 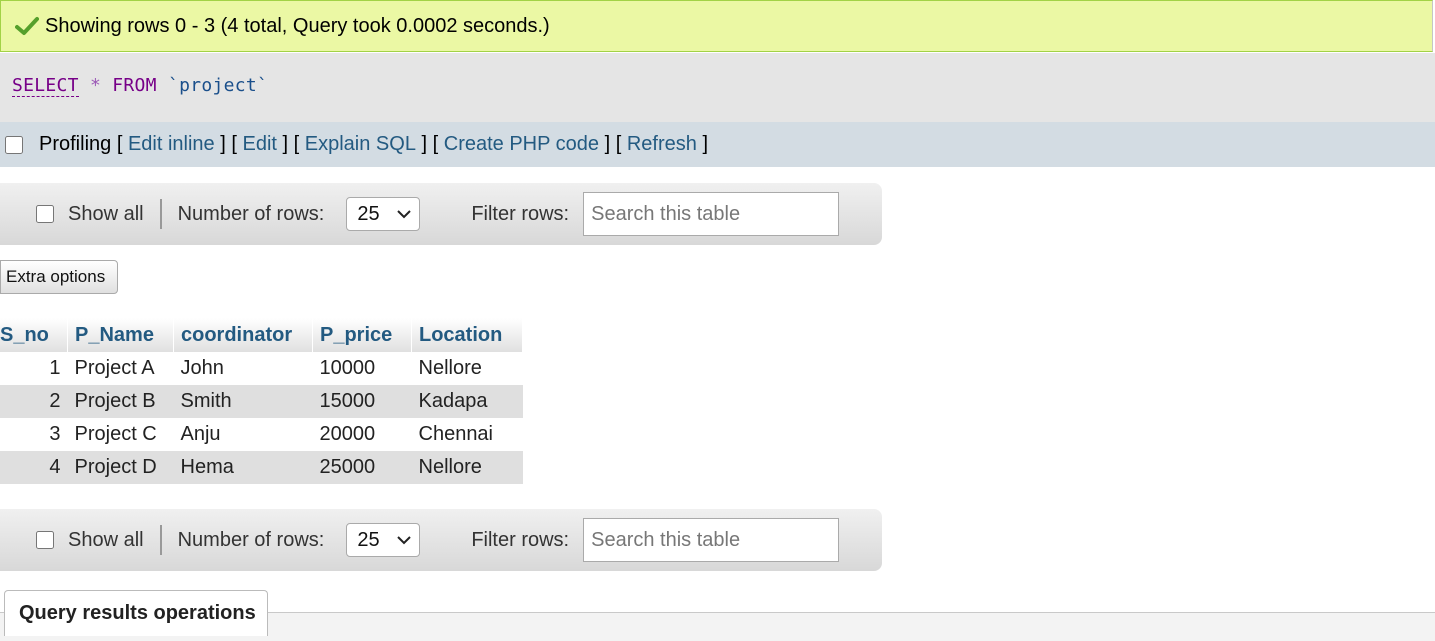 What do you see at coordinates (362, 335) in the screenshot?
I see `column-header-p-price: P_price` at bounding box center [362, 335].